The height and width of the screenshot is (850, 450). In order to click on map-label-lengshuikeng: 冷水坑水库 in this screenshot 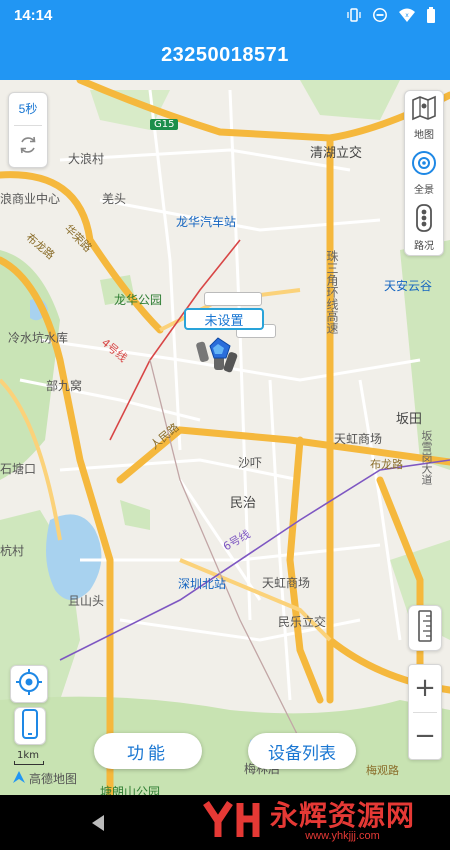, I will do `click(38, 338)`.